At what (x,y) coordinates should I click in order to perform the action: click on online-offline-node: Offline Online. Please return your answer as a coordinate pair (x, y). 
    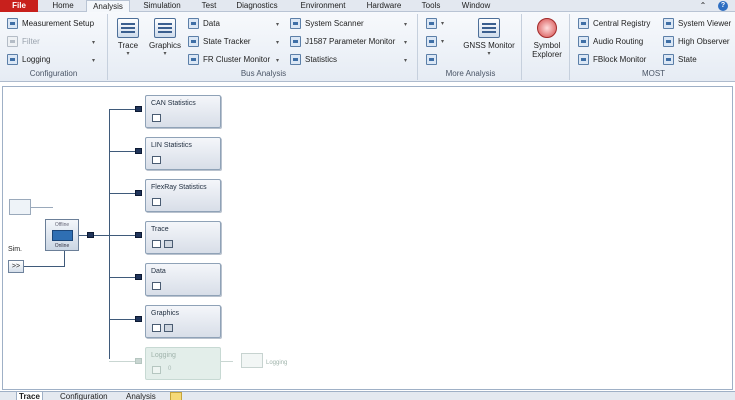
    Looking at the image, I should click on (62, 235).